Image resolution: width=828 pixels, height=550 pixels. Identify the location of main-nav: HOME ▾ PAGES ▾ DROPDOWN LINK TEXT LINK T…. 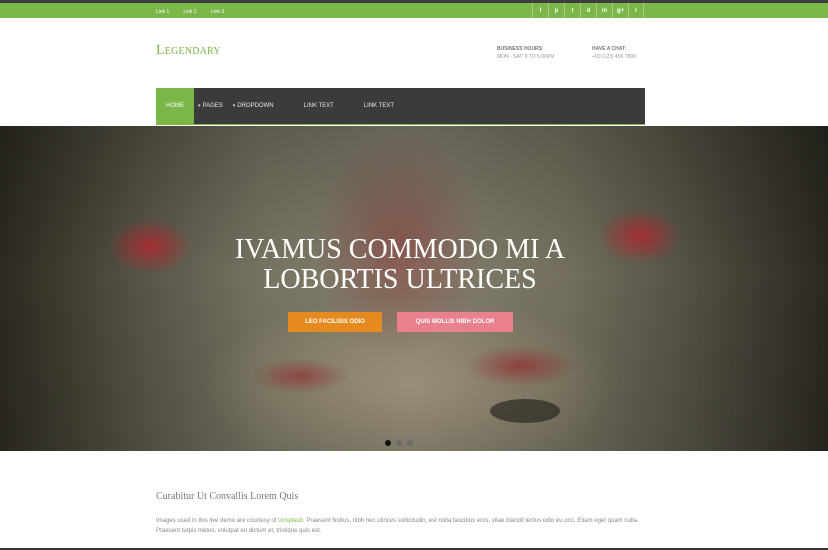
(400, 106).